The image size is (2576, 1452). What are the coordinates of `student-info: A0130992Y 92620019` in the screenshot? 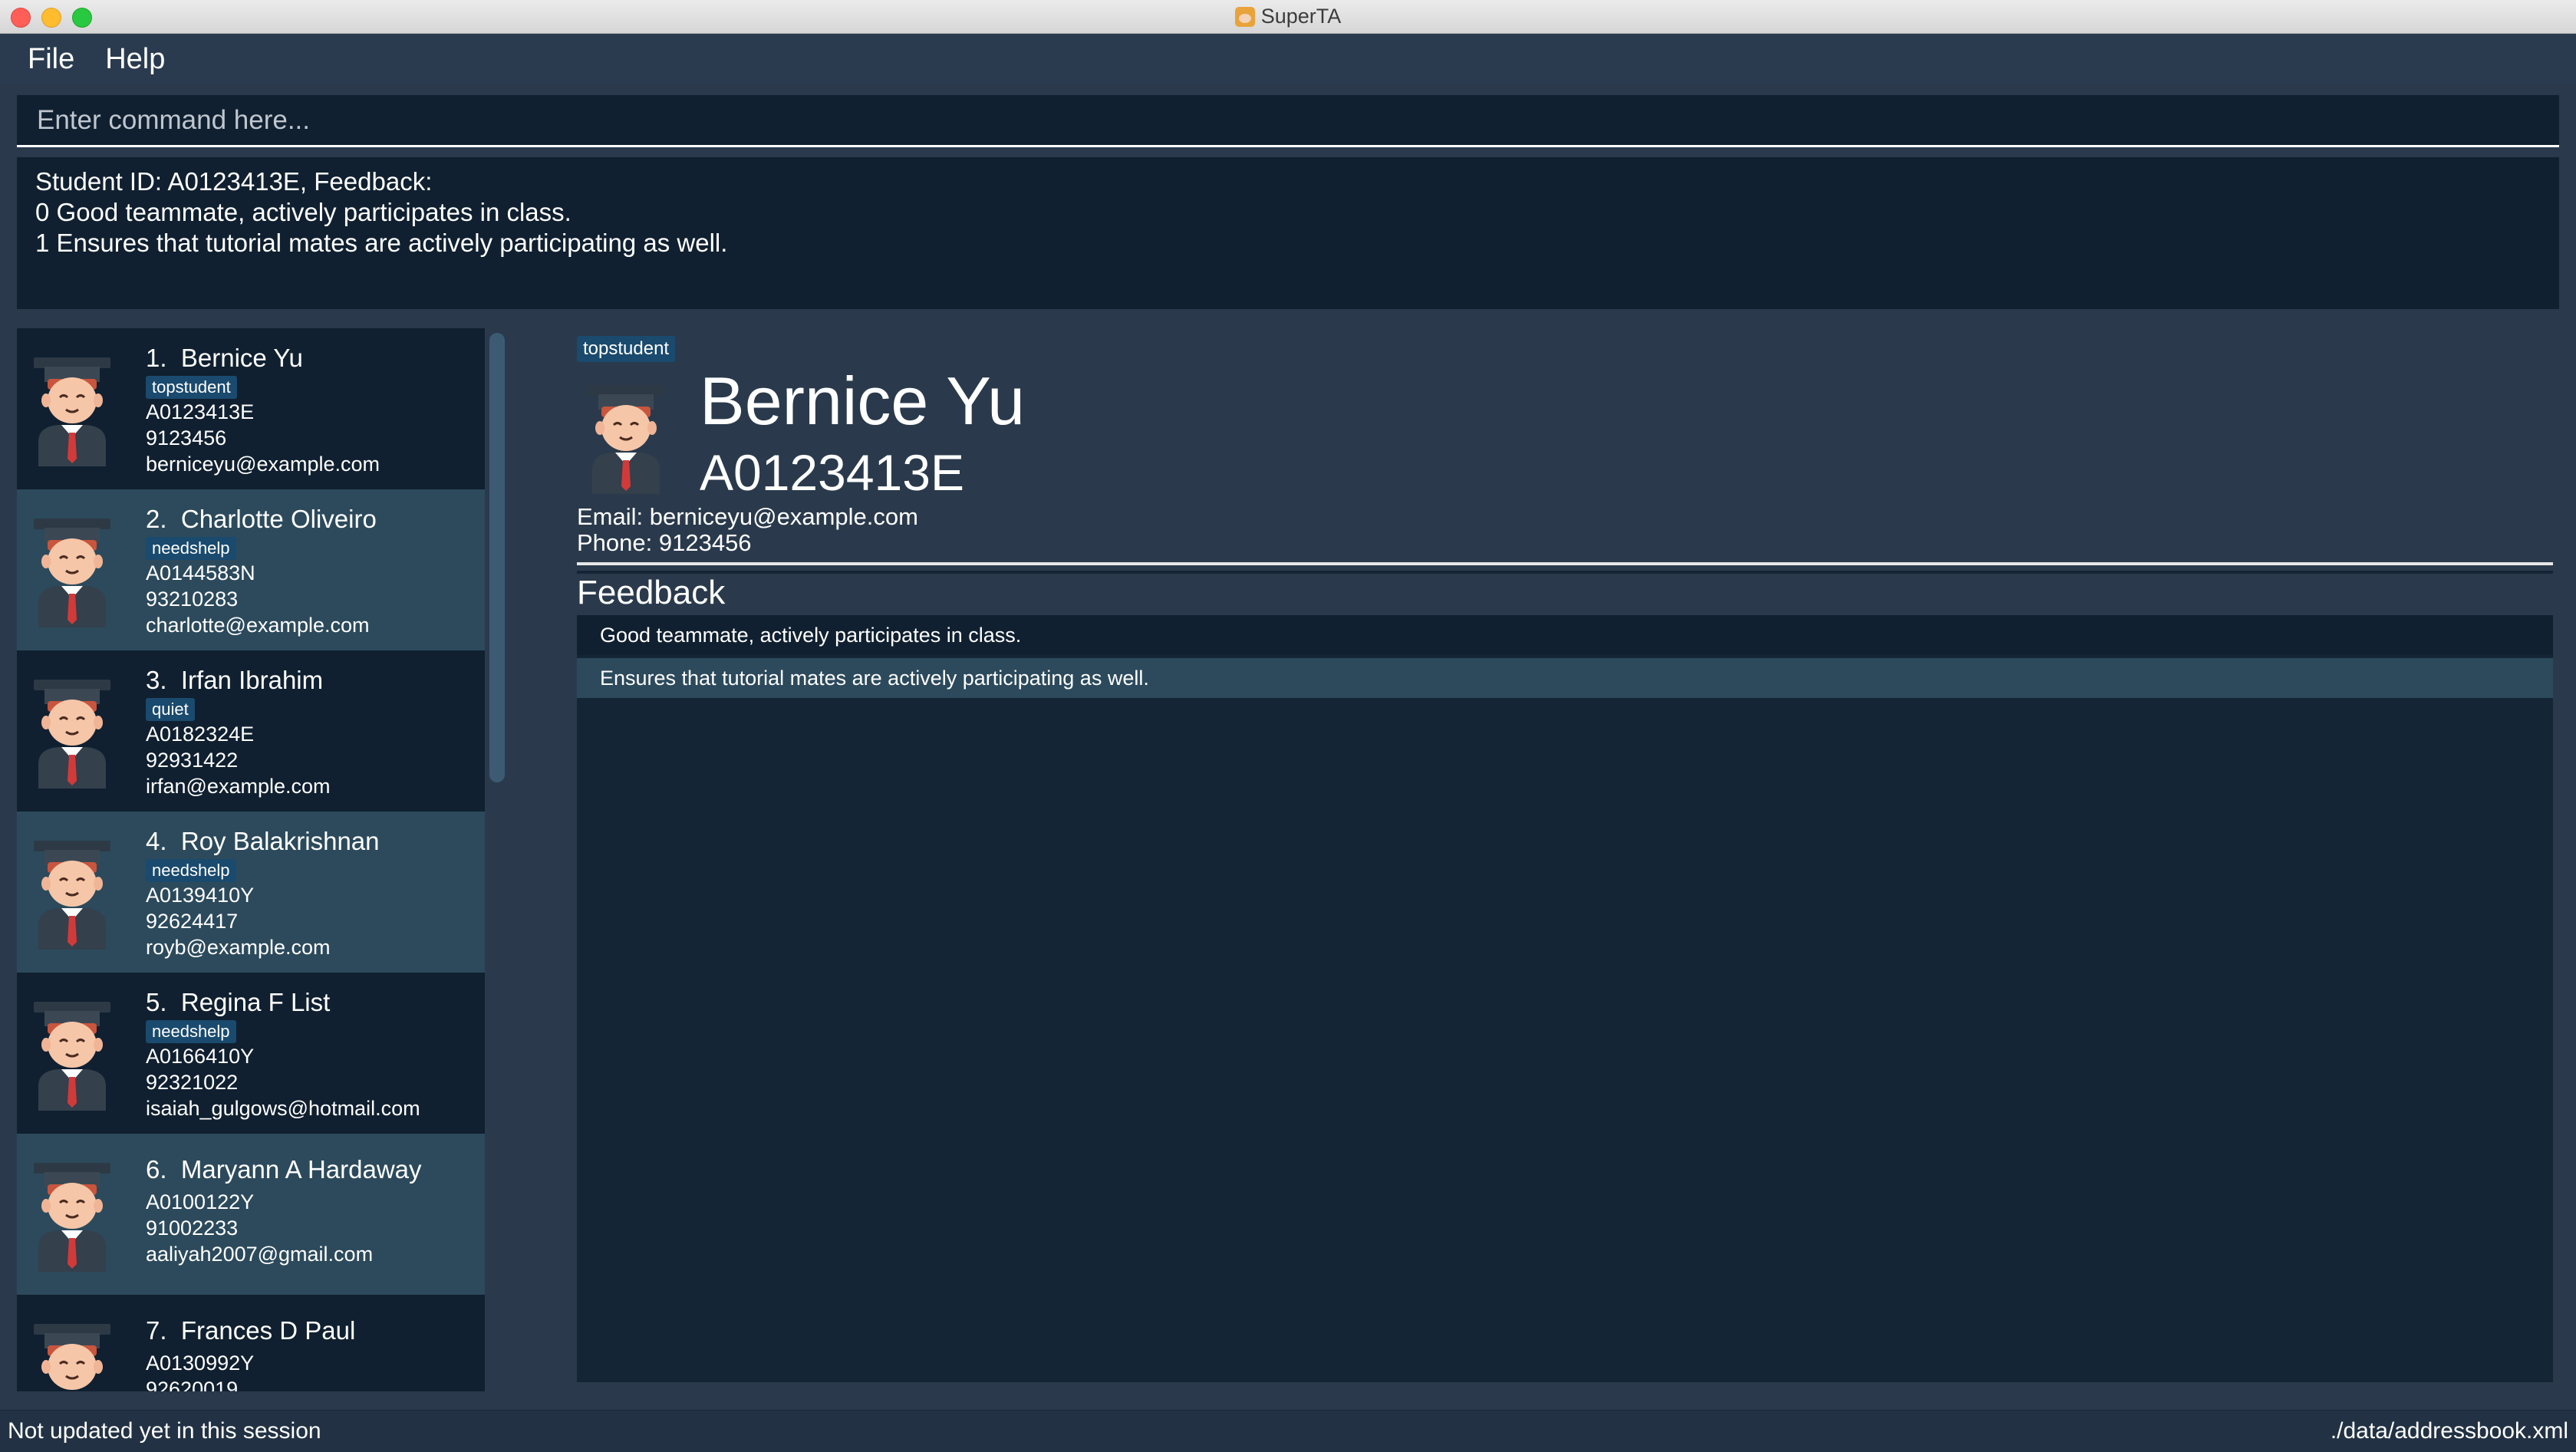 It's located at (200, 1370).